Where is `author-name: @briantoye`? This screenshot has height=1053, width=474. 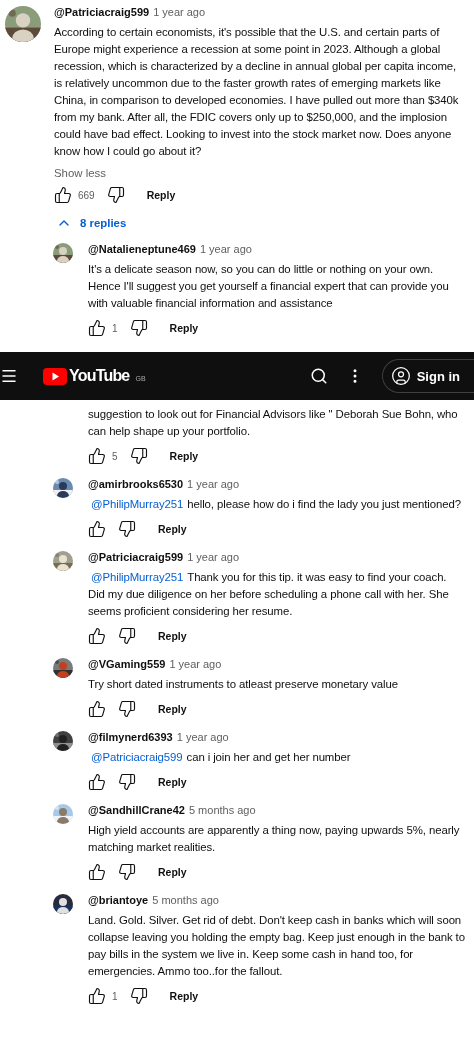 author-name: @briantoye is located at coordinates (118, 900).